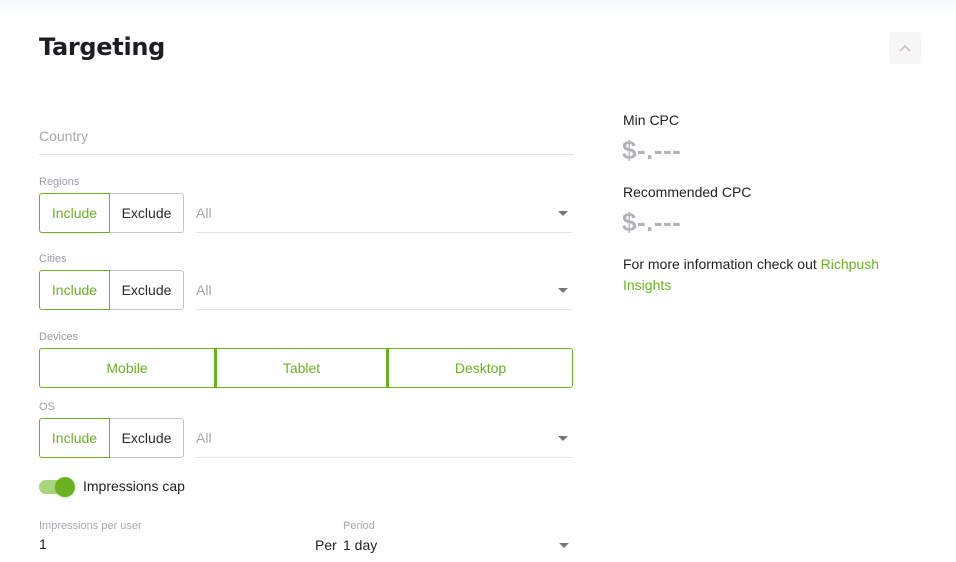  Describe the element at coordinates (360, 545) in the screenshot. I see `period-select-value: 1 day` at that location.